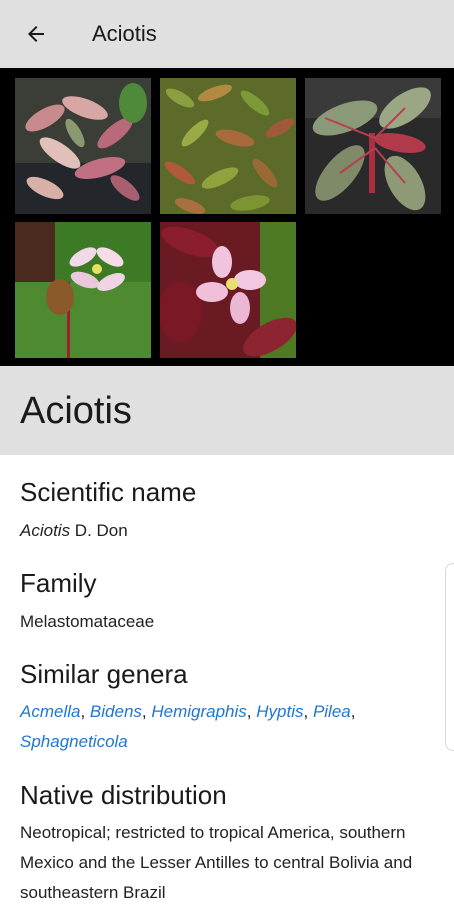 This screenshot has height=908, width=454. What do you see at coordinates (45, 530) in the screenshot?
I see `scientific-name-genus: Aciotis` at bounding box center [45, 530].